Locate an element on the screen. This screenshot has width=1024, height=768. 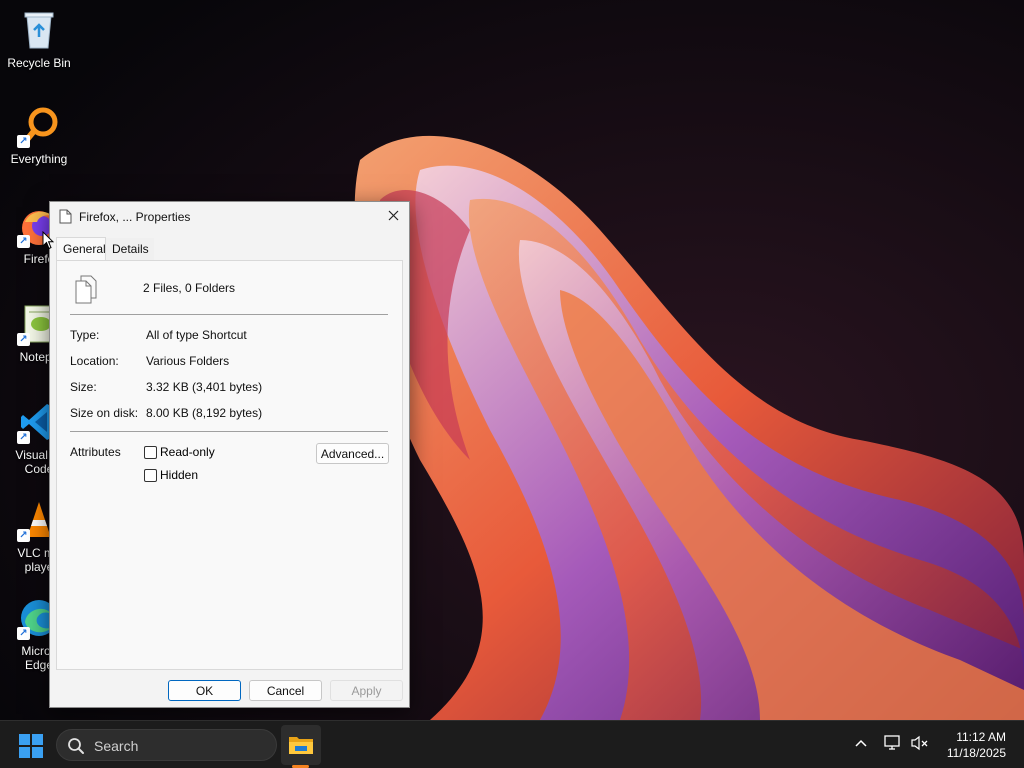
volume-muted-icon is located at coordinates (920, 744).